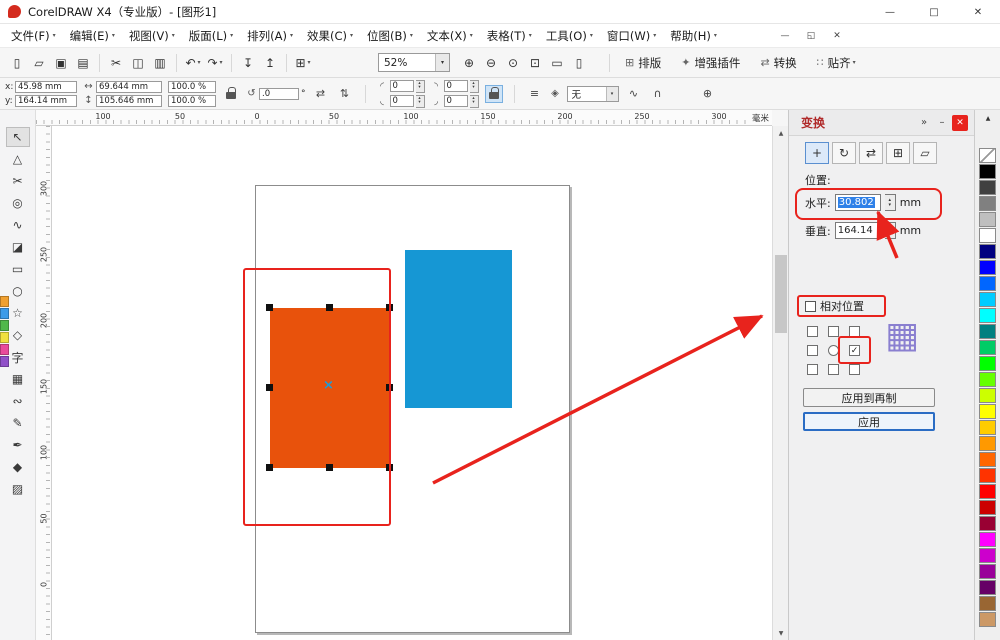  Describe the element at coordinates (857, 202) in the screenshot. I see `horizontal-input: 30.802` at that location.